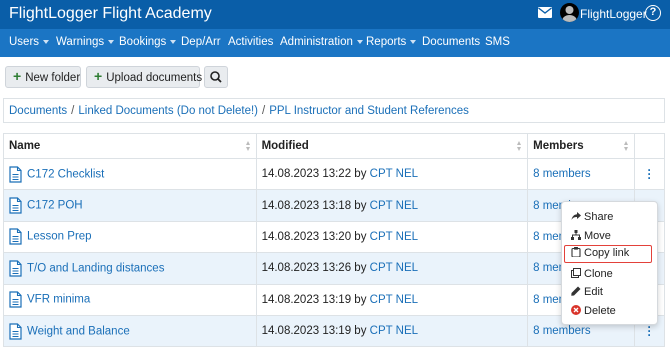 The height and width of the screenshot is (353, 670). I want to click on name-cell: Weight and Balance, so click(130, 331).